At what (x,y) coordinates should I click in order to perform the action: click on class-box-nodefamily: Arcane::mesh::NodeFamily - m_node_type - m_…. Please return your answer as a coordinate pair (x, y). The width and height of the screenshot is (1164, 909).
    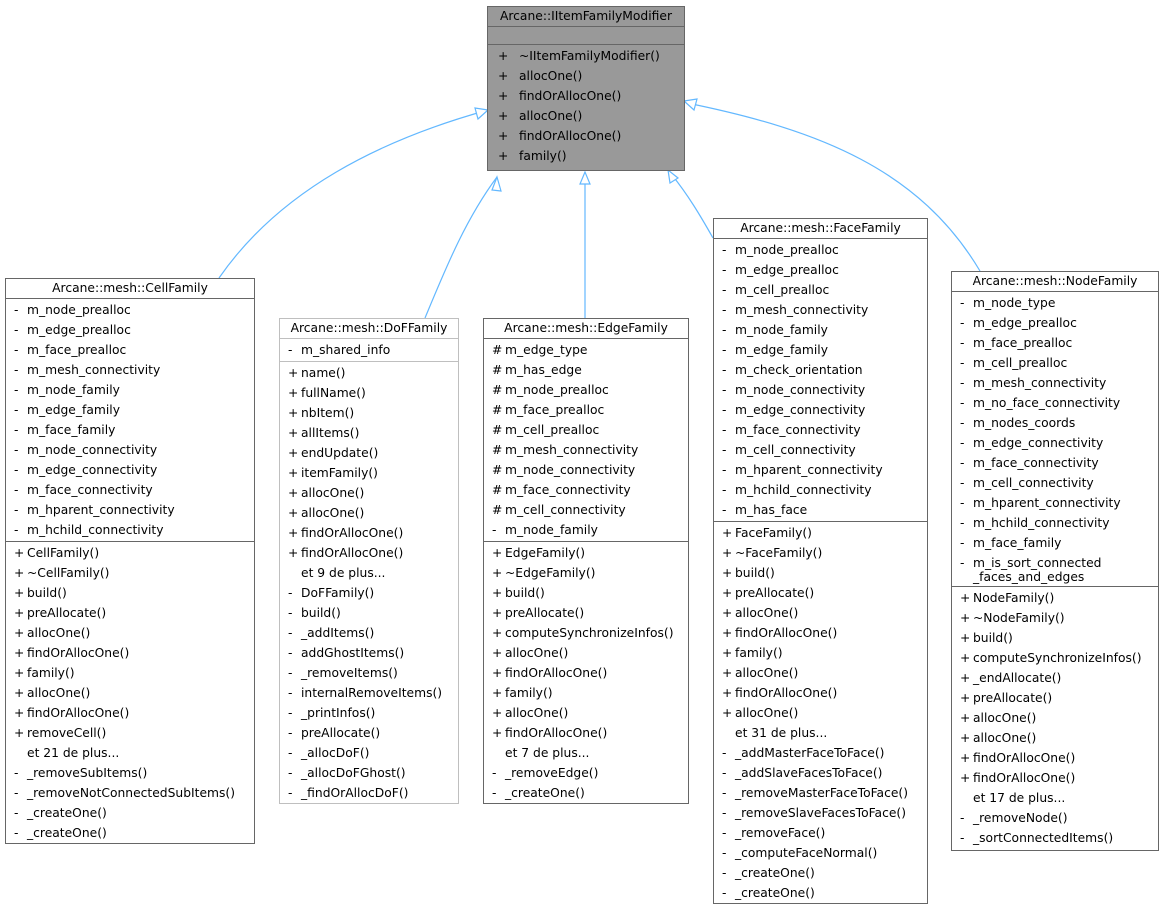
    Looking at the image, I should click on (1055, 561).